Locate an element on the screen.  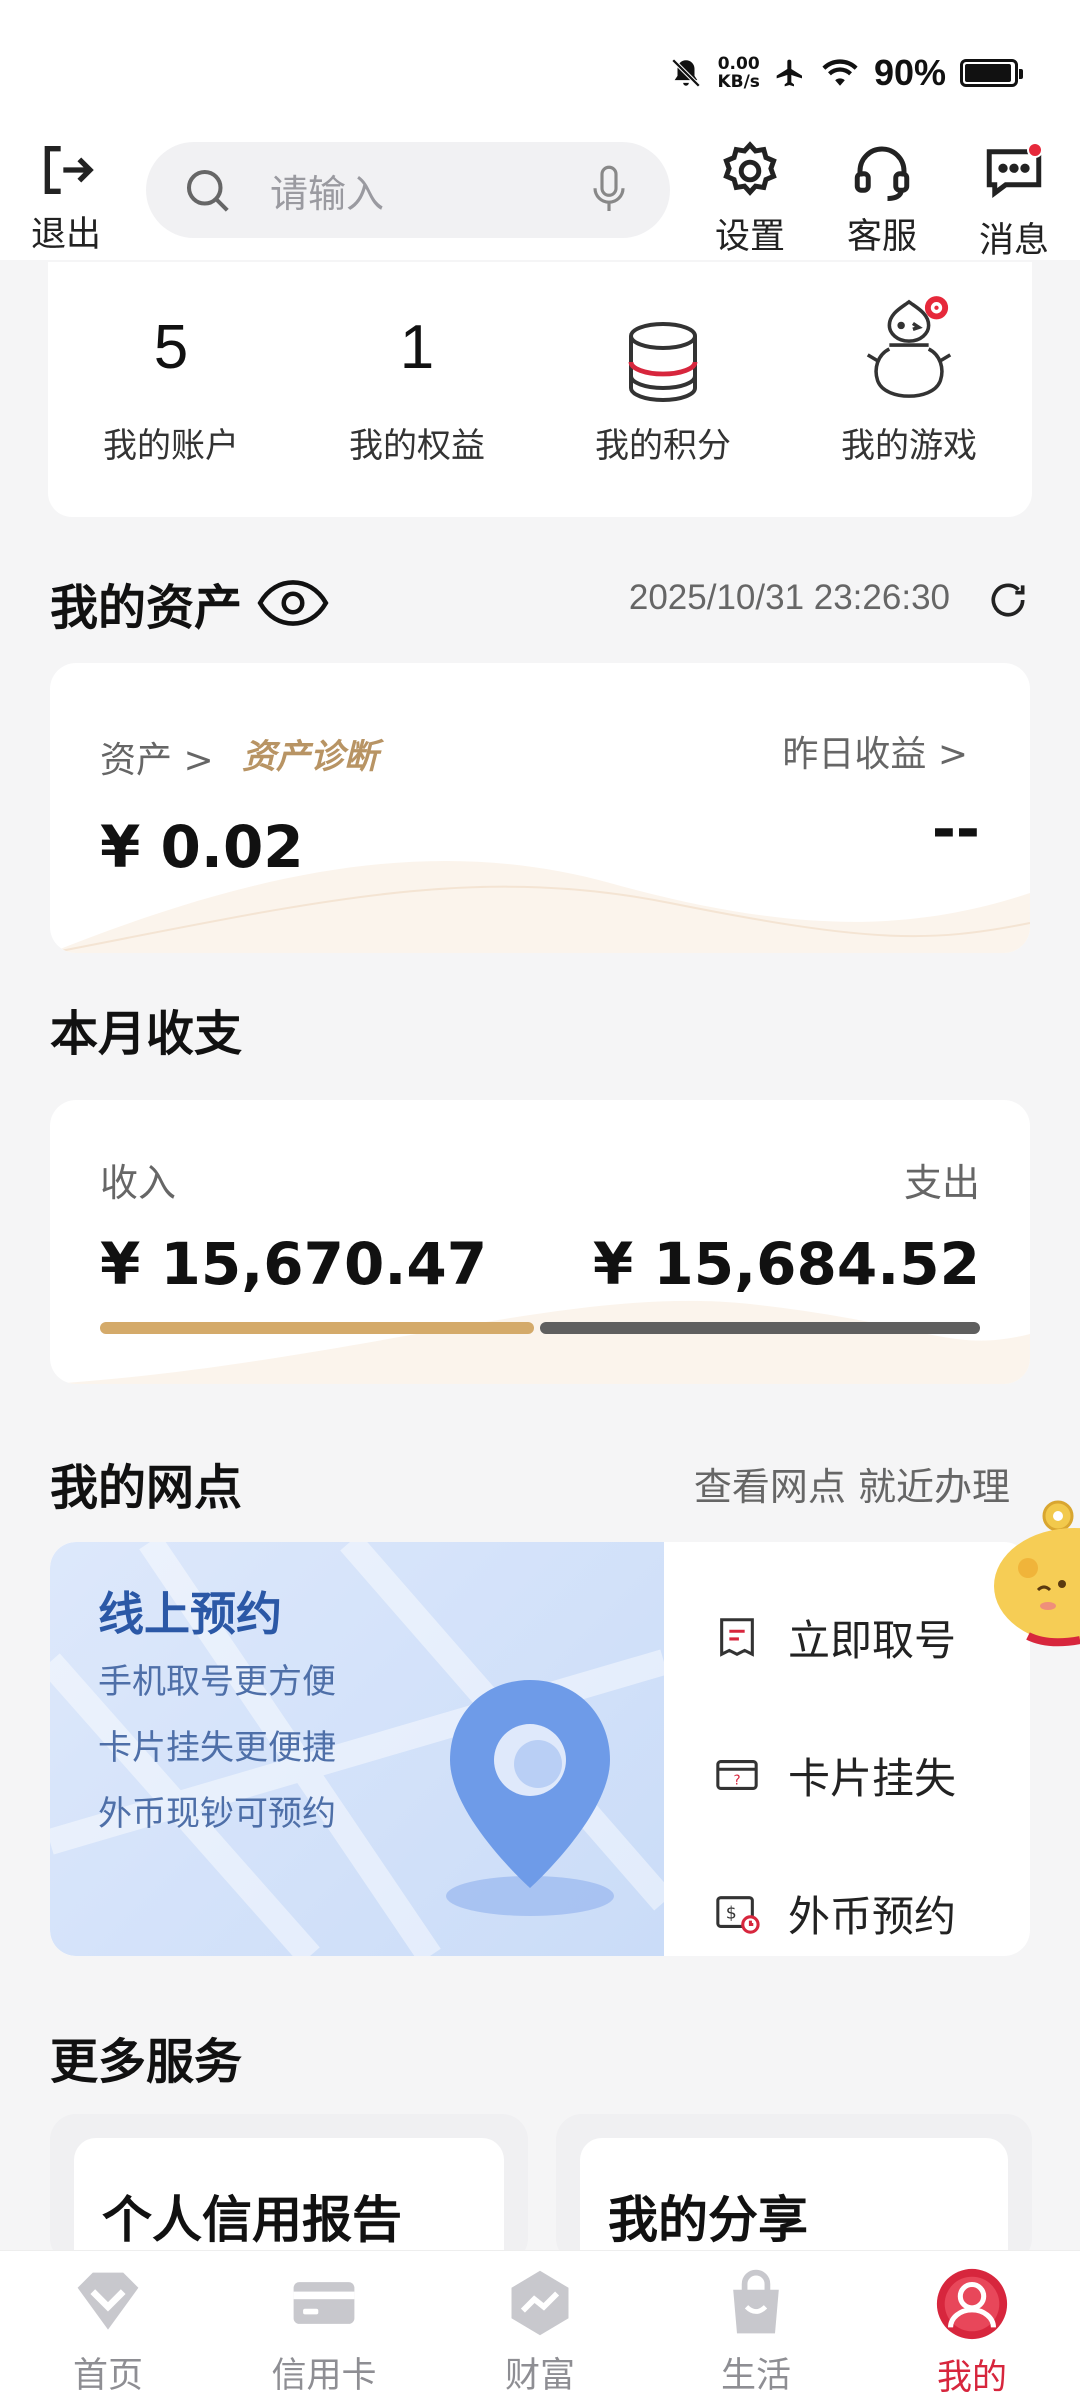
foreign-currency-label: 外币预约 is located at coordinates (872, 1916).